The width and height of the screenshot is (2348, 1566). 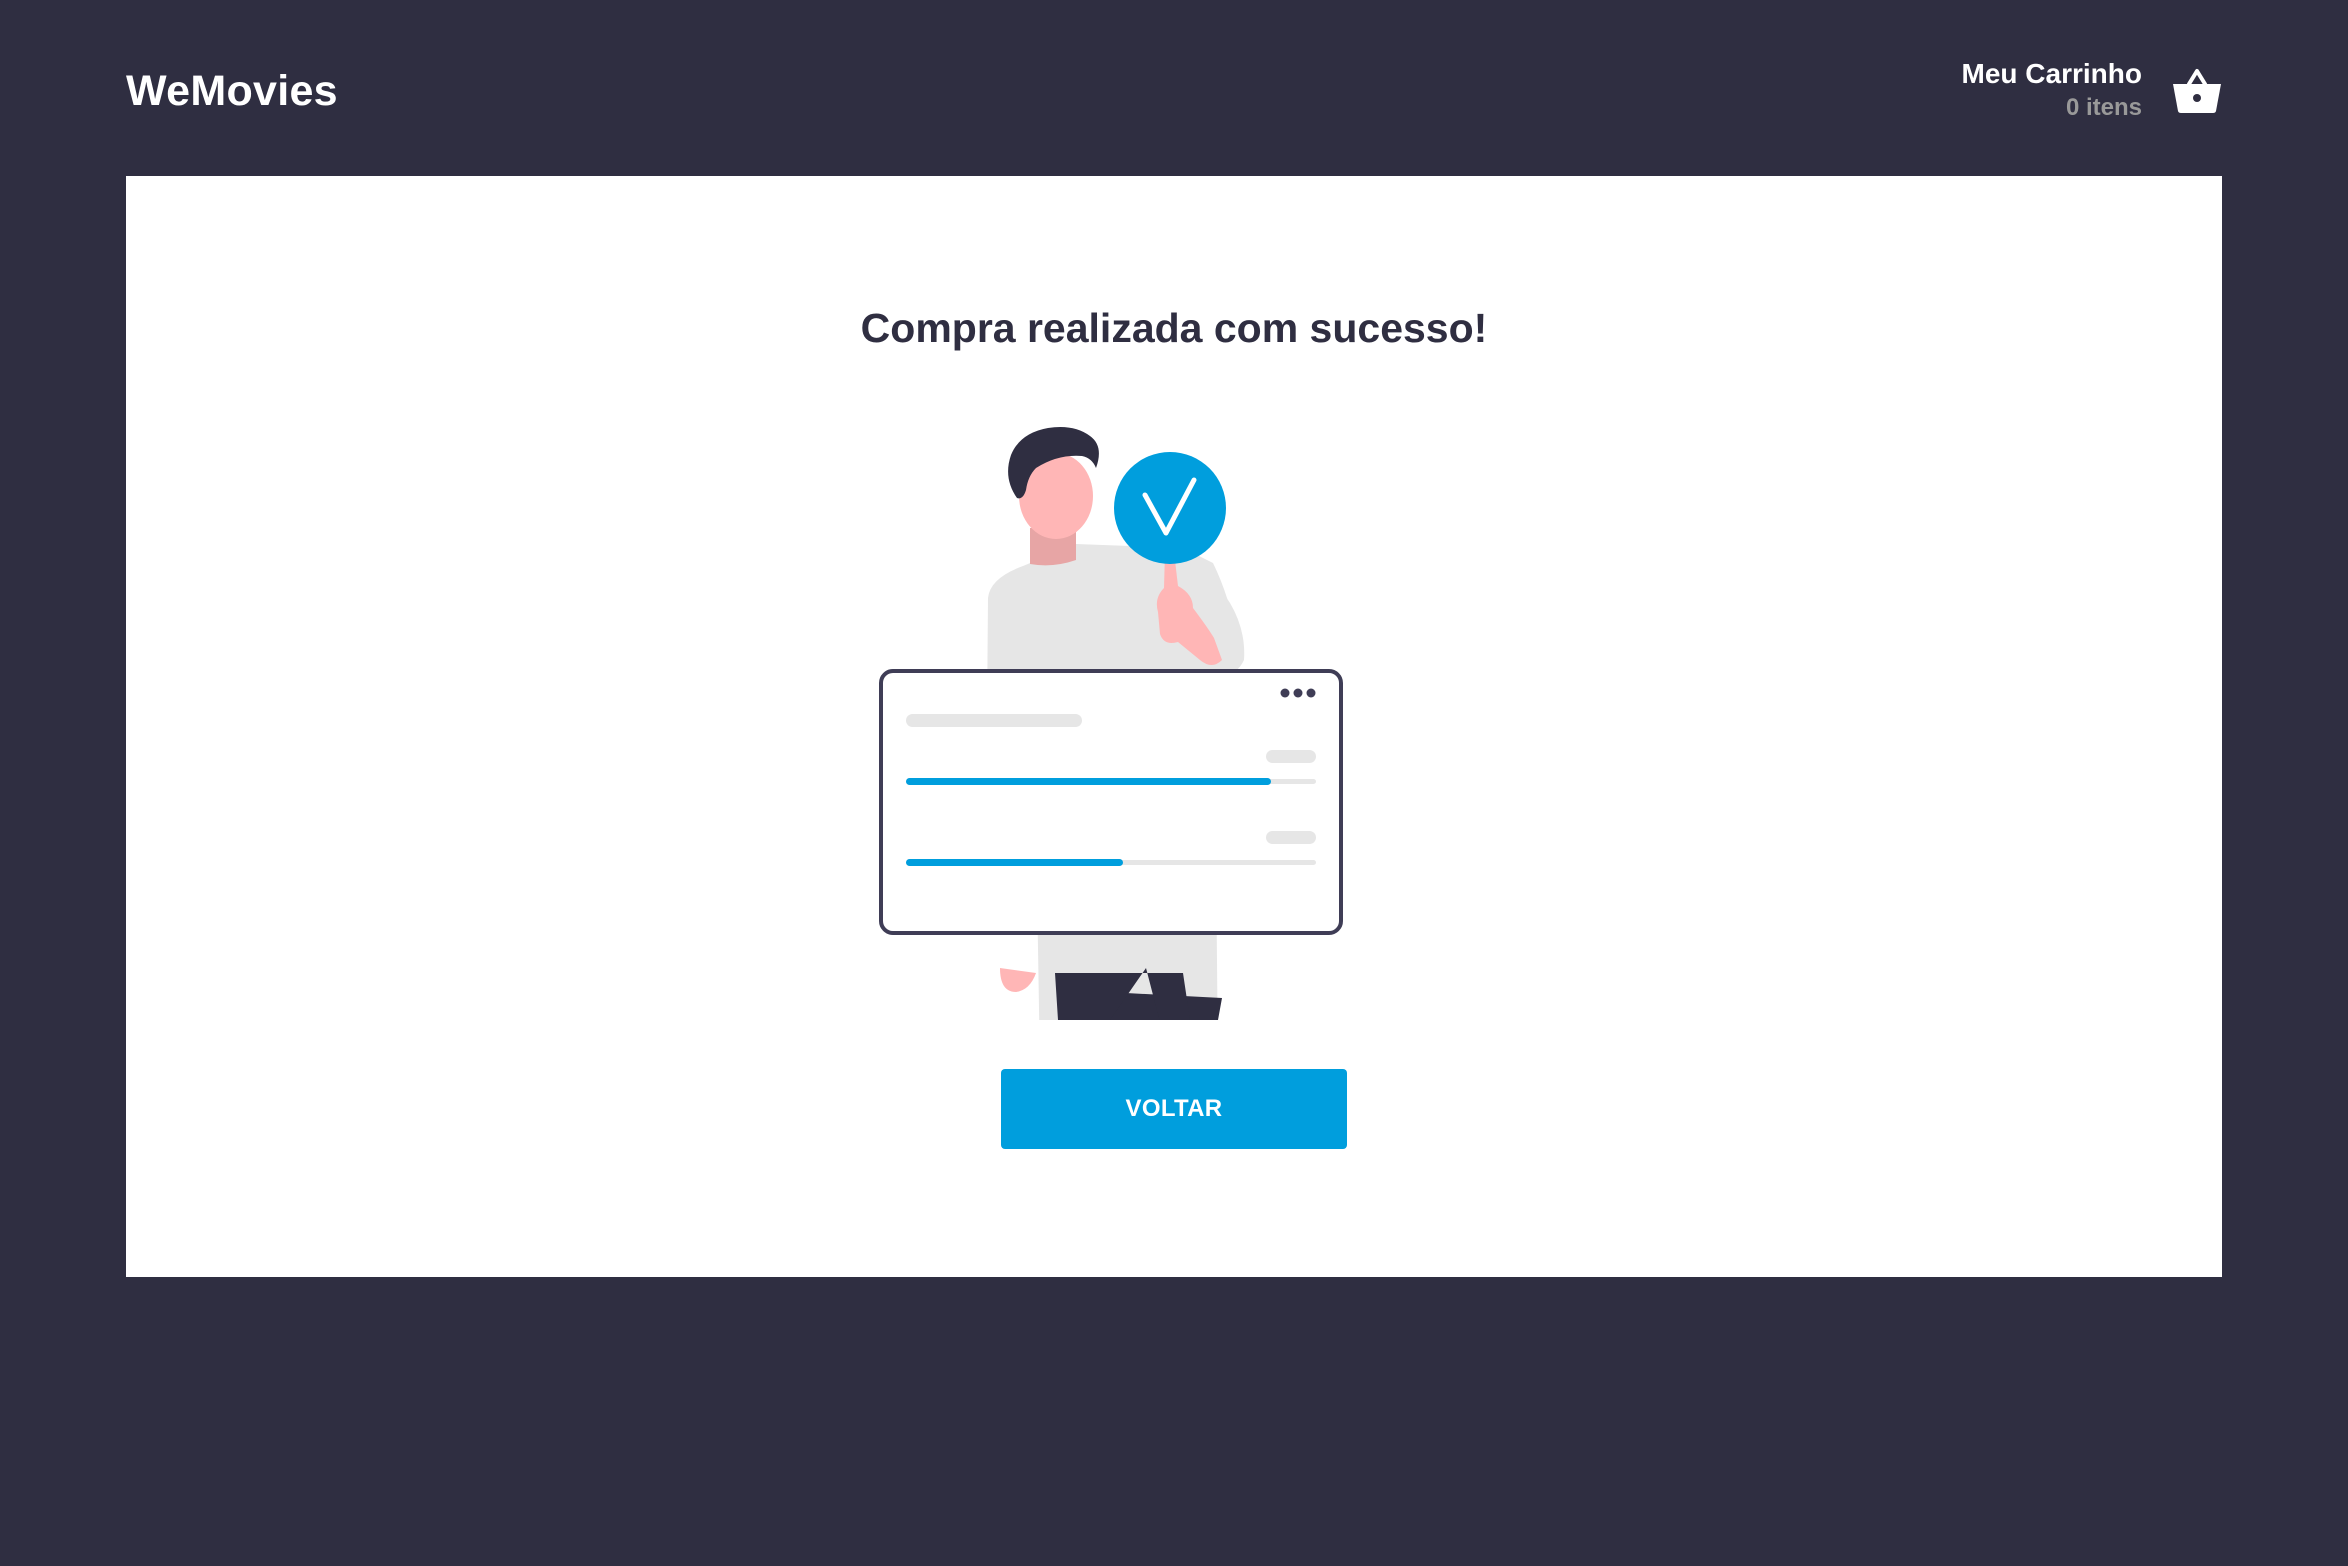 I want to click on cart-link: Meu Carrinho 0 itens, so click(x=2092, y=91).